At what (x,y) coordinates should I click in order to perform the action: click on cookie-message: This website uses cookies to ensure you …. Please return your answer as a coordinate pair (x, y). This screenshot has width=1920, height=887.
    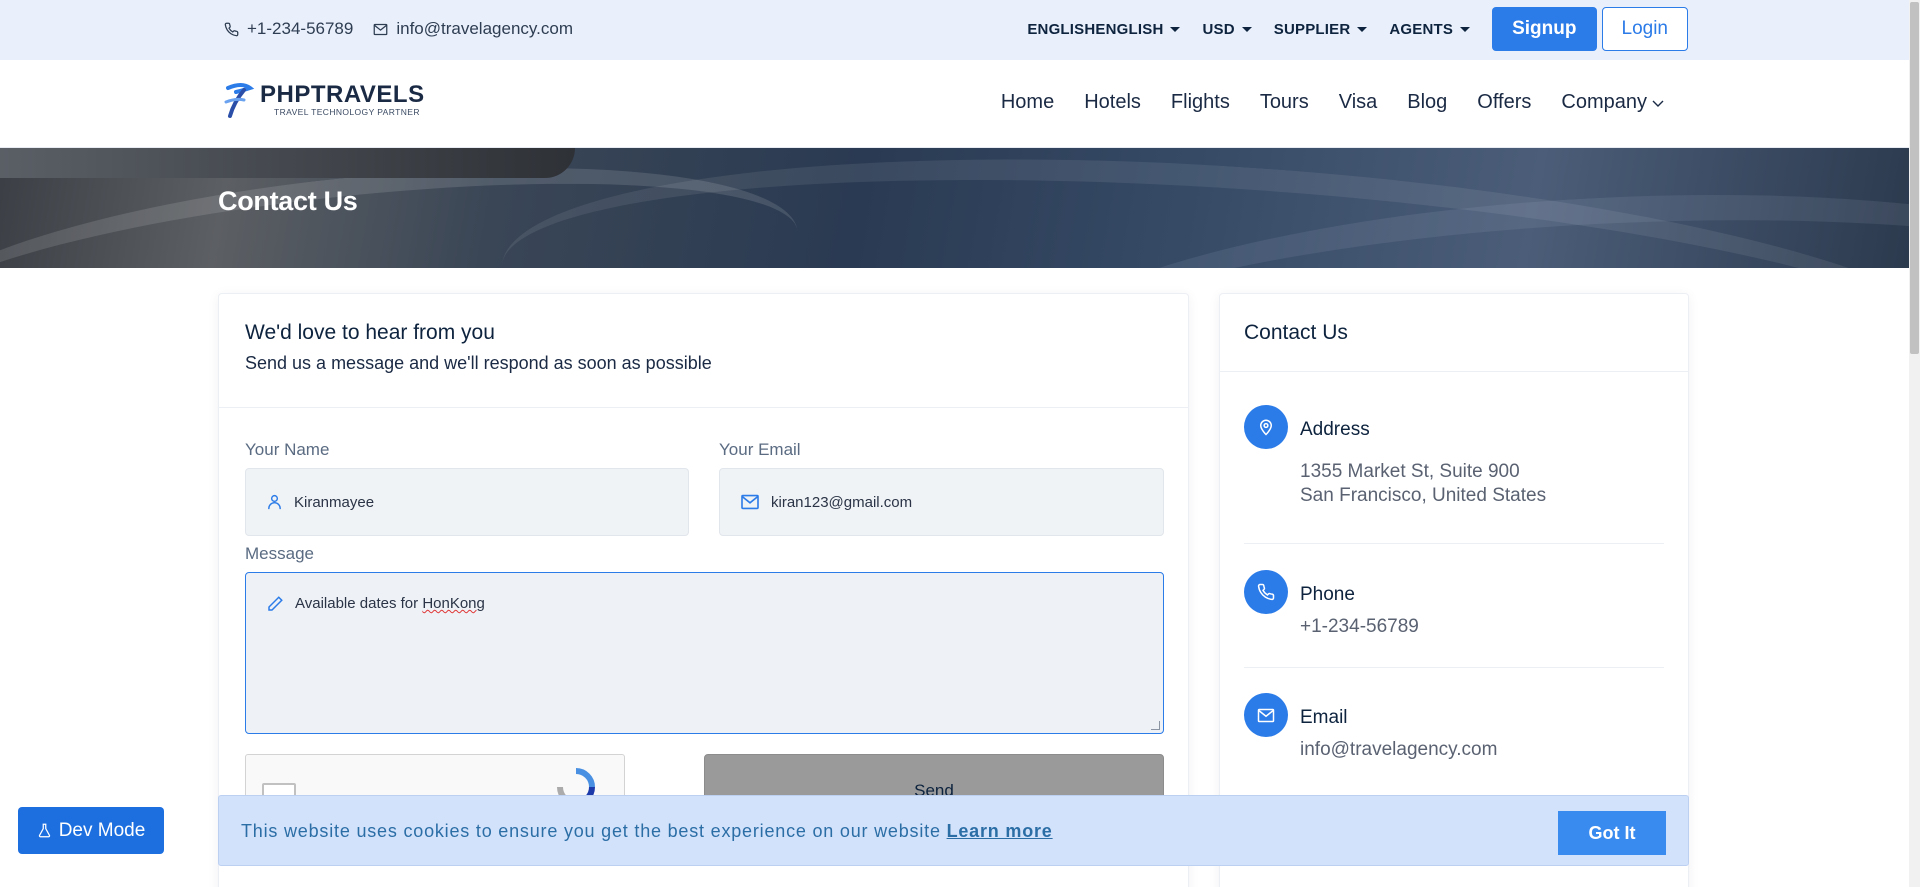
    Looking at the image, I should click on (647, 831).